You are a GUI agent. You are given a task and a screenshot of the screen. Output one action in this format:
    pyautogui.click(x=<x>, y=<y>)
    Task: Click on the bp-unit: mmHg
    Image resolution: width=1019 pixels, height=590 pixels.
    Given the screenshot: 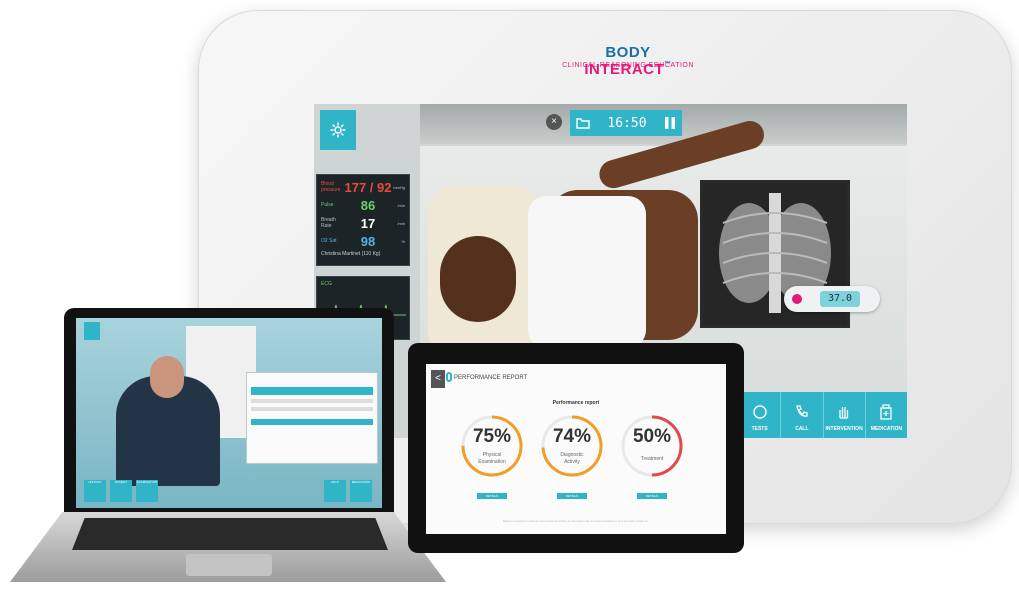 What is the action you would take?
    pyautogui.click(x=399, y=187)
    